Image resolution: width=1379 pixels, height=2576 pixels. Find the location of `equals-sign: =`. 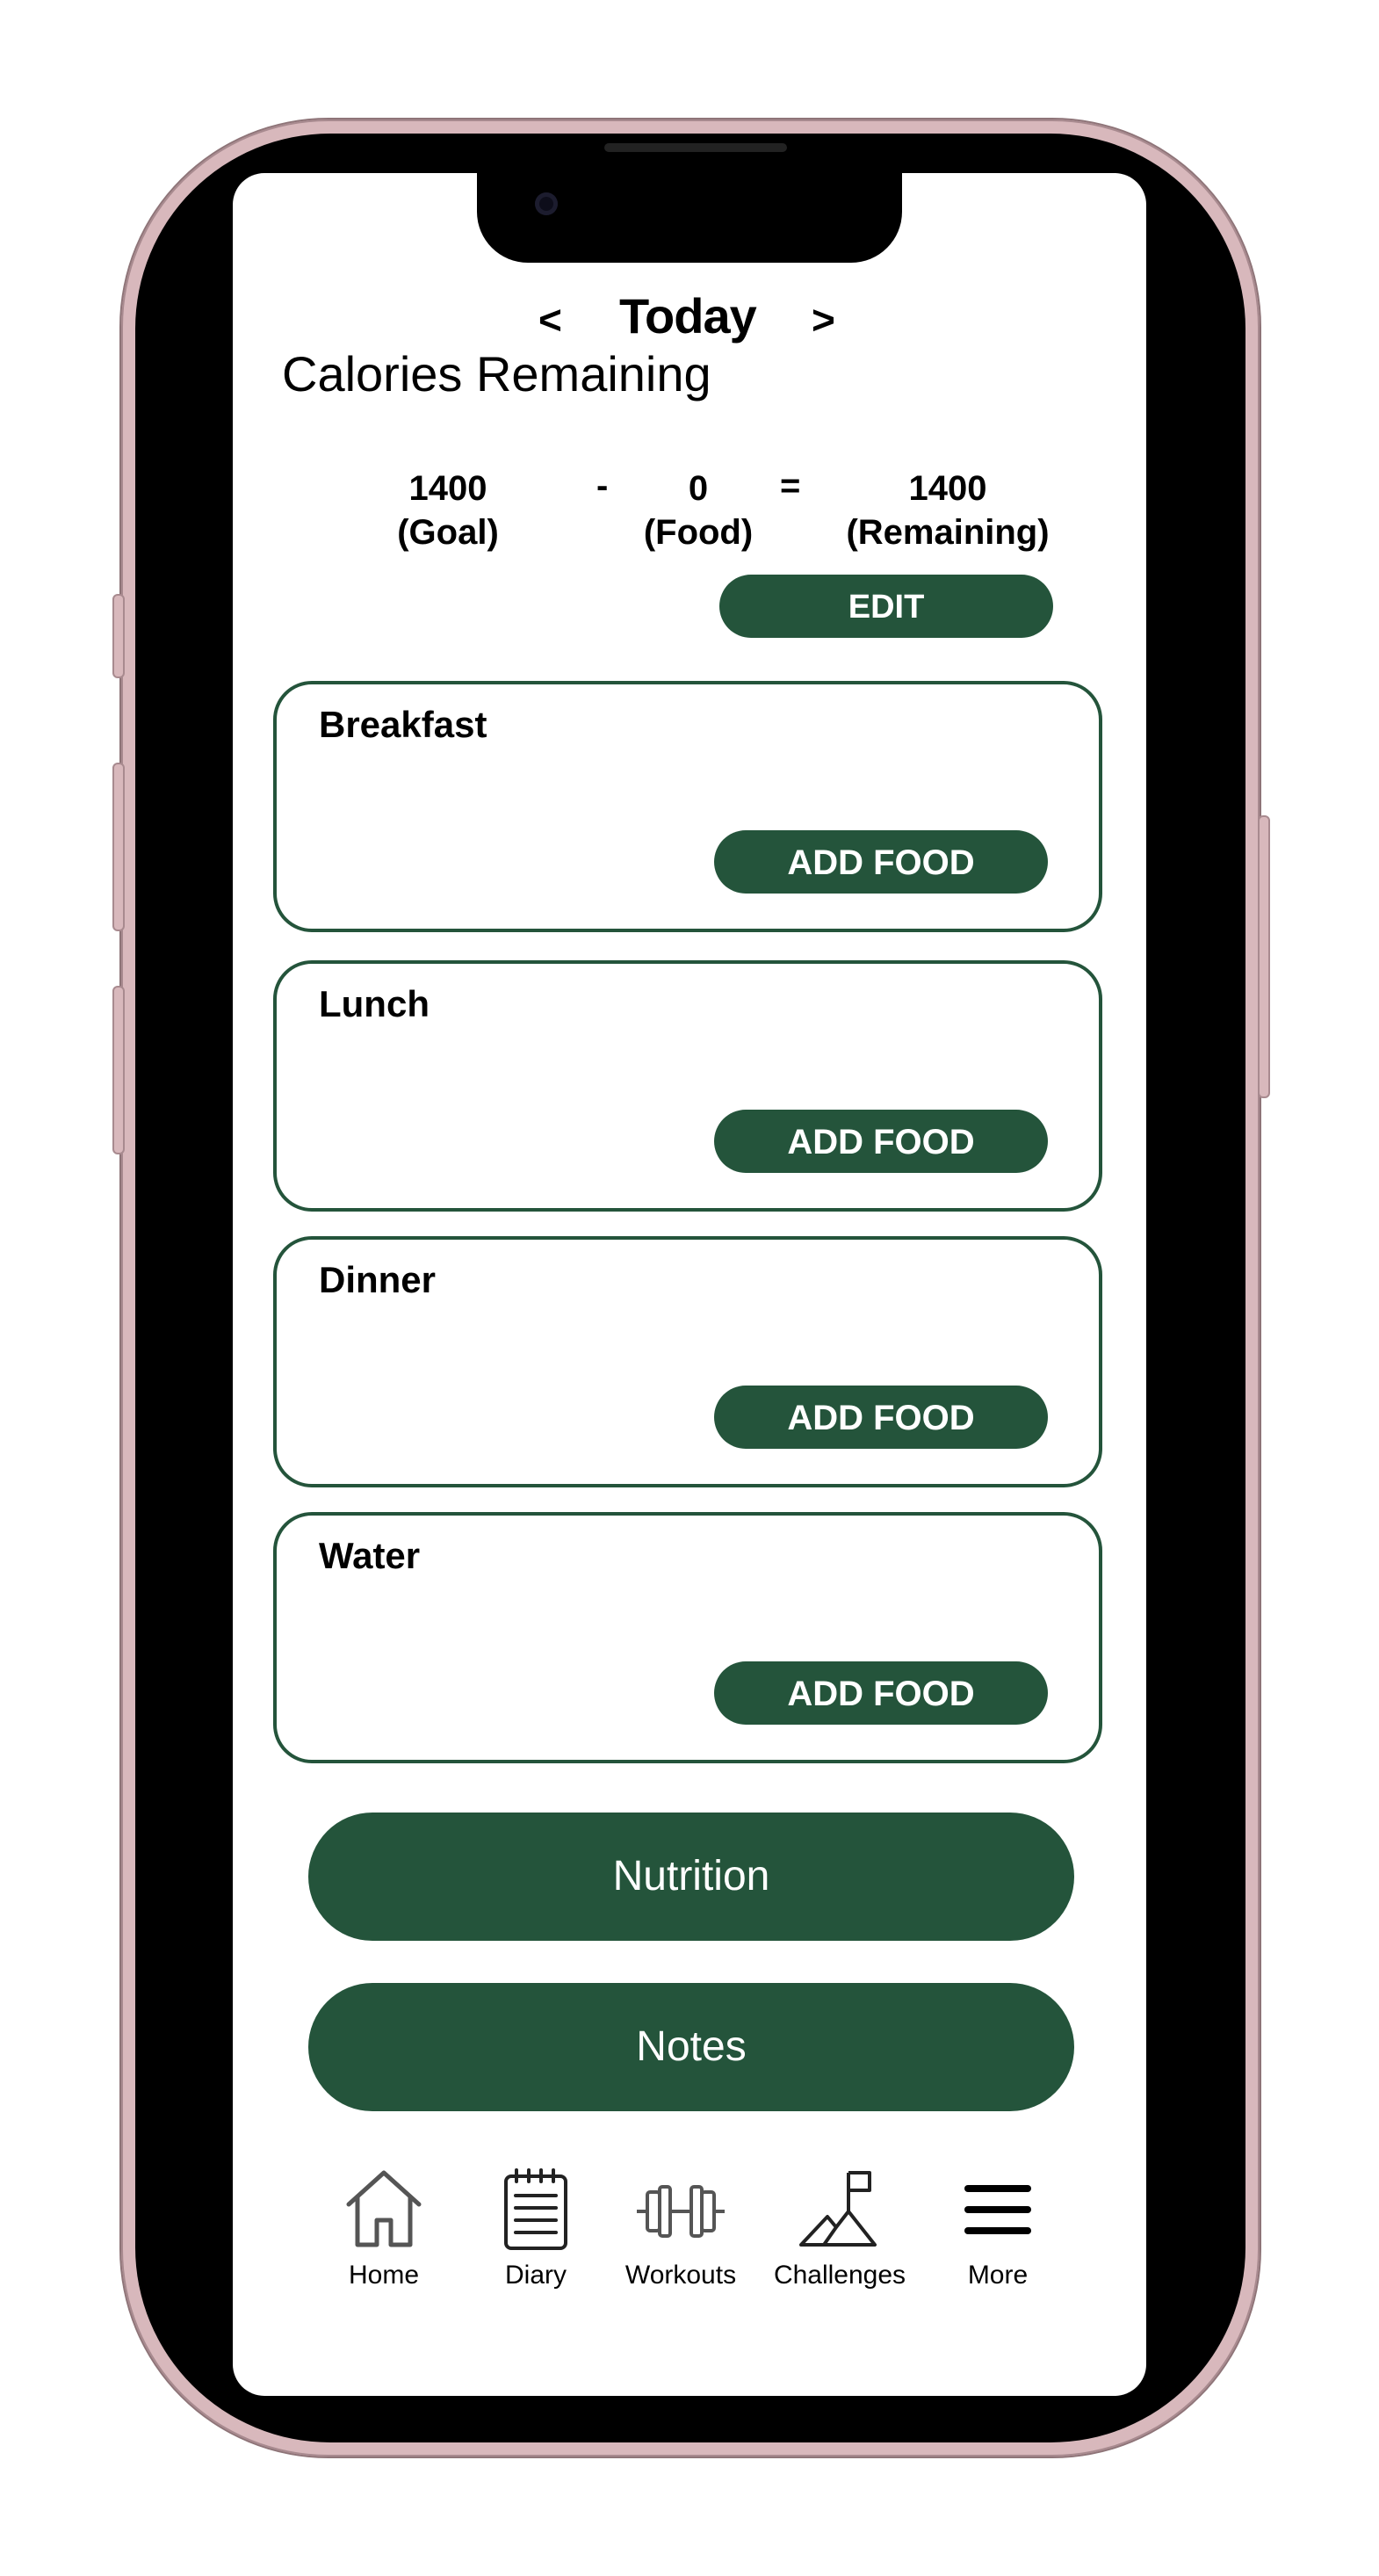

equals-sign: = is located at coordinates (791, 486).